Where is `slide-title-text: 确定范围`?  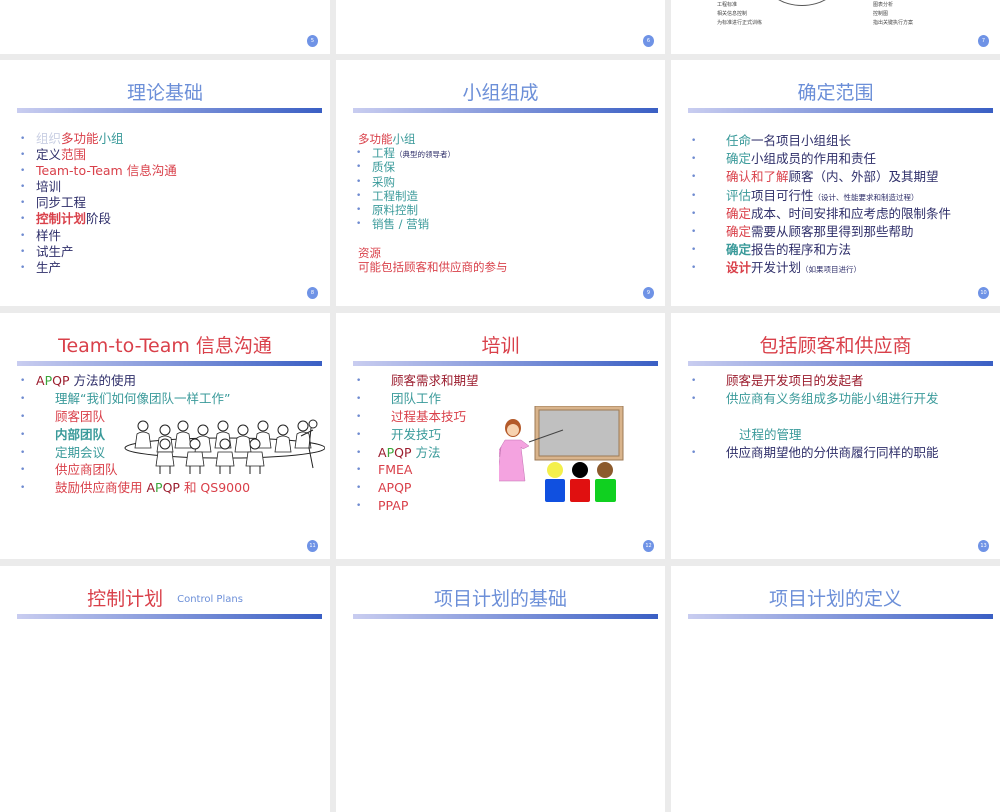 slide-title-text: 确定范围 is located at coordinates (835, 93).